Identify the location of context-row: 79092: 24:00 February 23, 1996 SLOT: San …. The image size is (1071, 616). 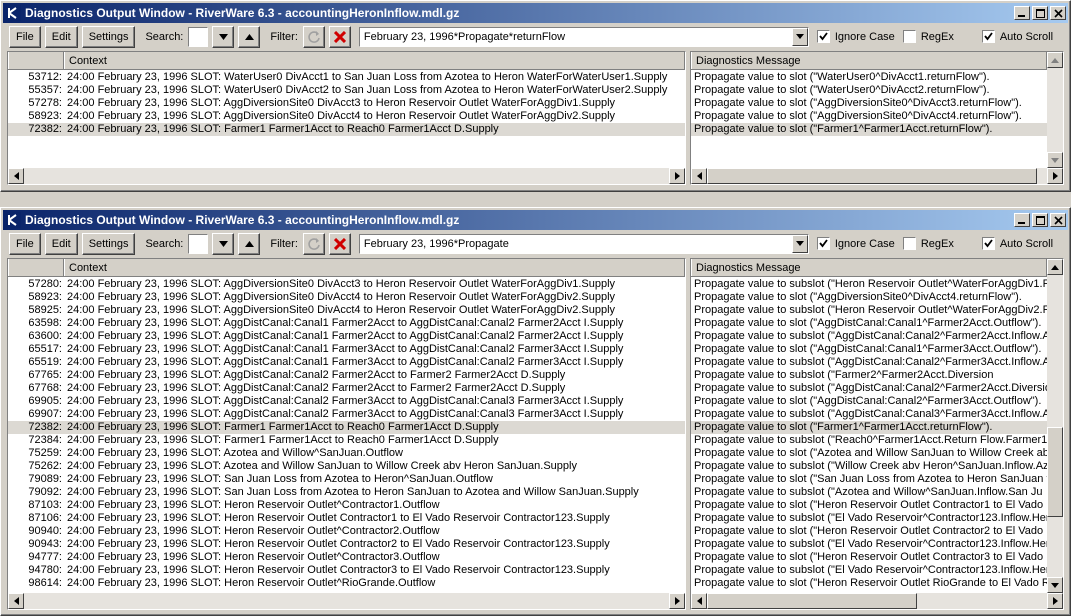
(346, 492).